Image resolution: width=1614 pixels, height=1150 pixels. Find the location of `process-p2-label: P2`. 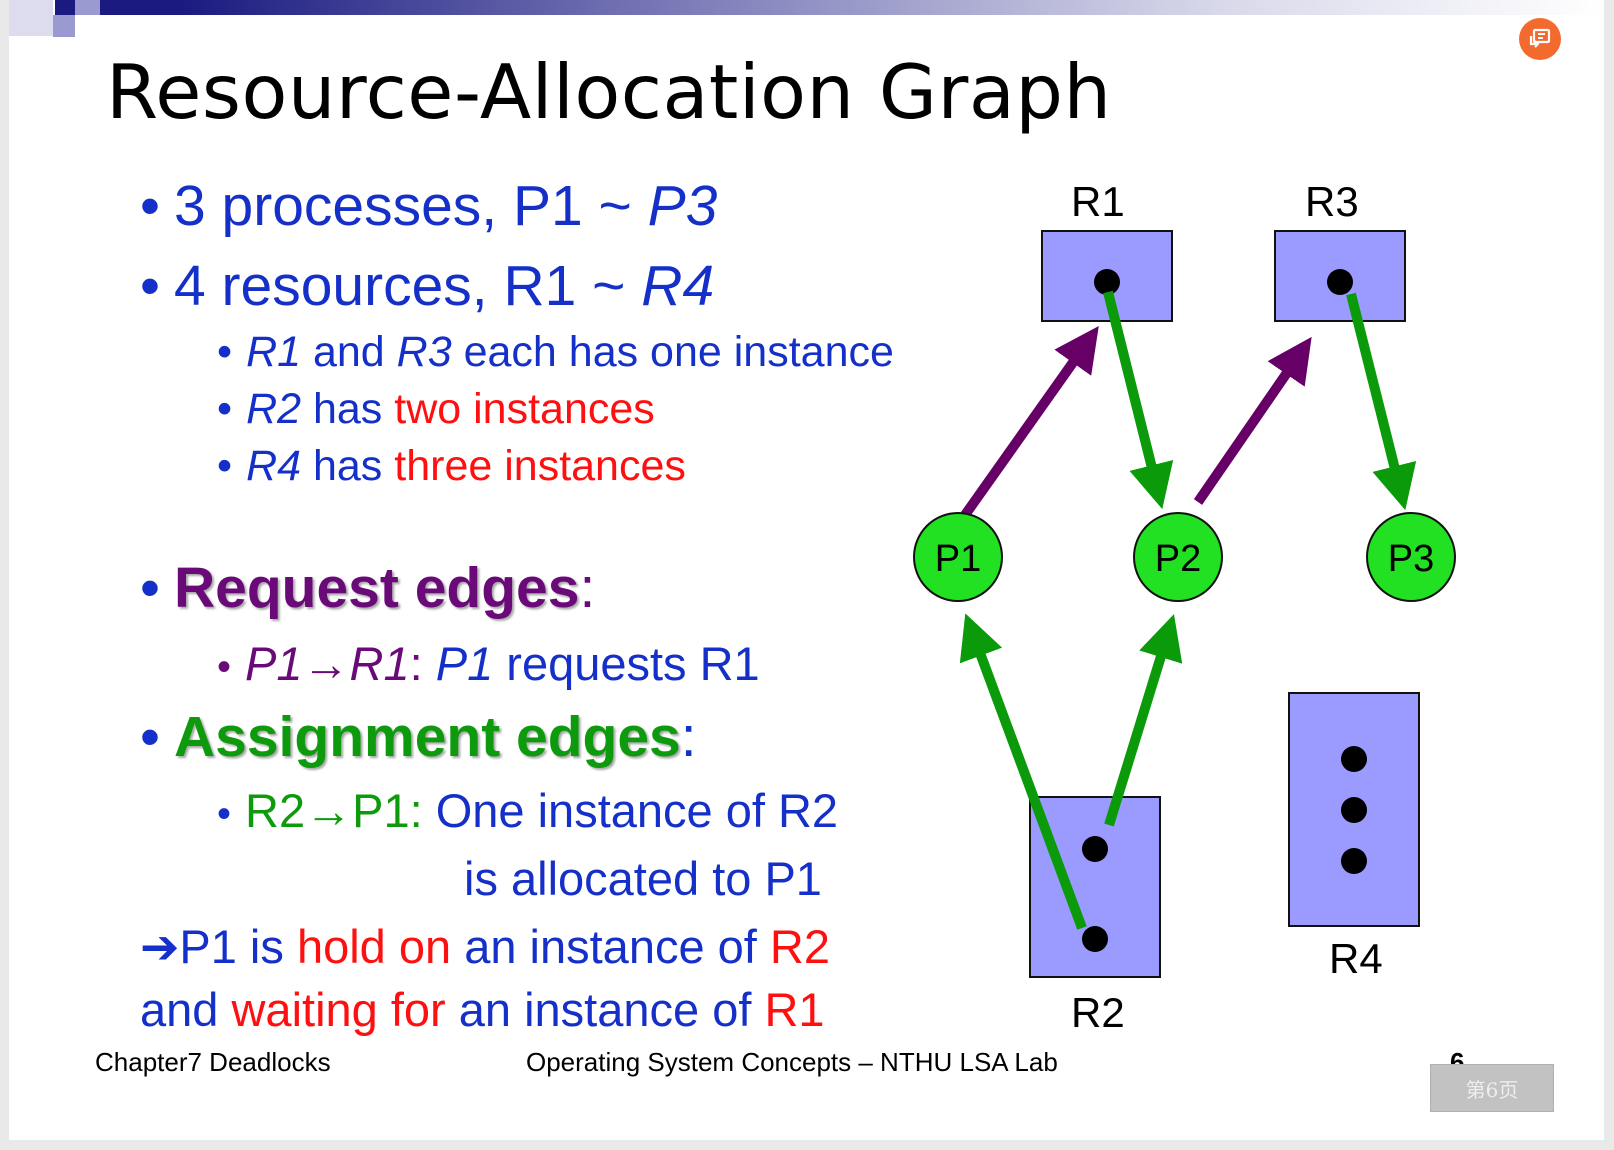

process-p2-label: P2 is located at coordinates (1178, 559).